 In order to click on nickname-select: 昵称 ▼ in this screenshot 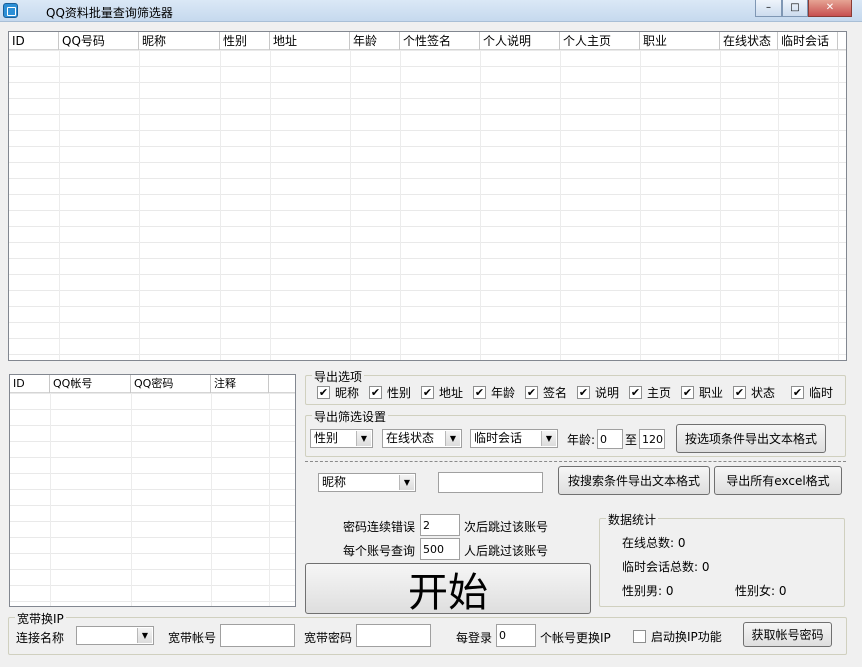, I will do `click(367, 482)`.